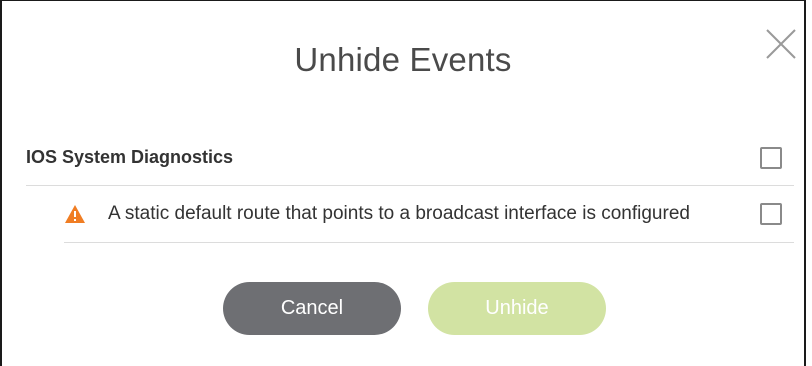 The height and width of the screenshot is (366, 812). I want to click on section-select-all-checkbox, so click(771, 158).